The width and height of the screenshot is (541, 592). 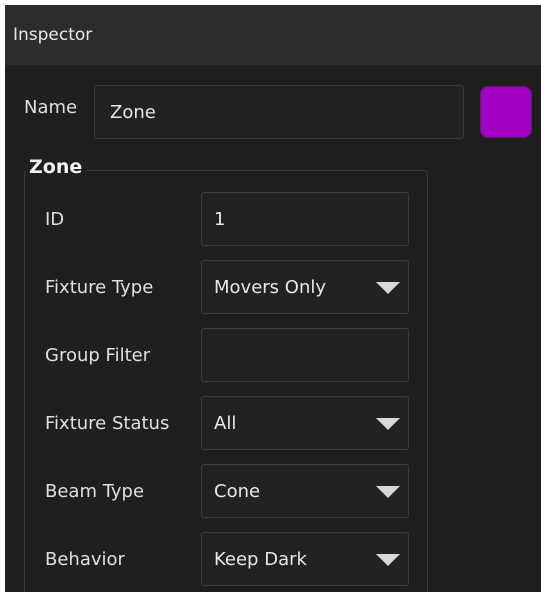 I want to click on behavior-dropdown: Keep Dark, so click(x=305, y=559).